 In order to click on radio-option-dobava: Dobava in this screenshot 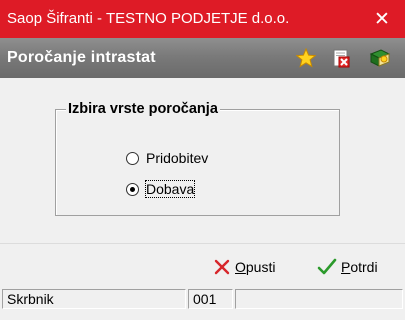, I will do `click(161, 189)`.